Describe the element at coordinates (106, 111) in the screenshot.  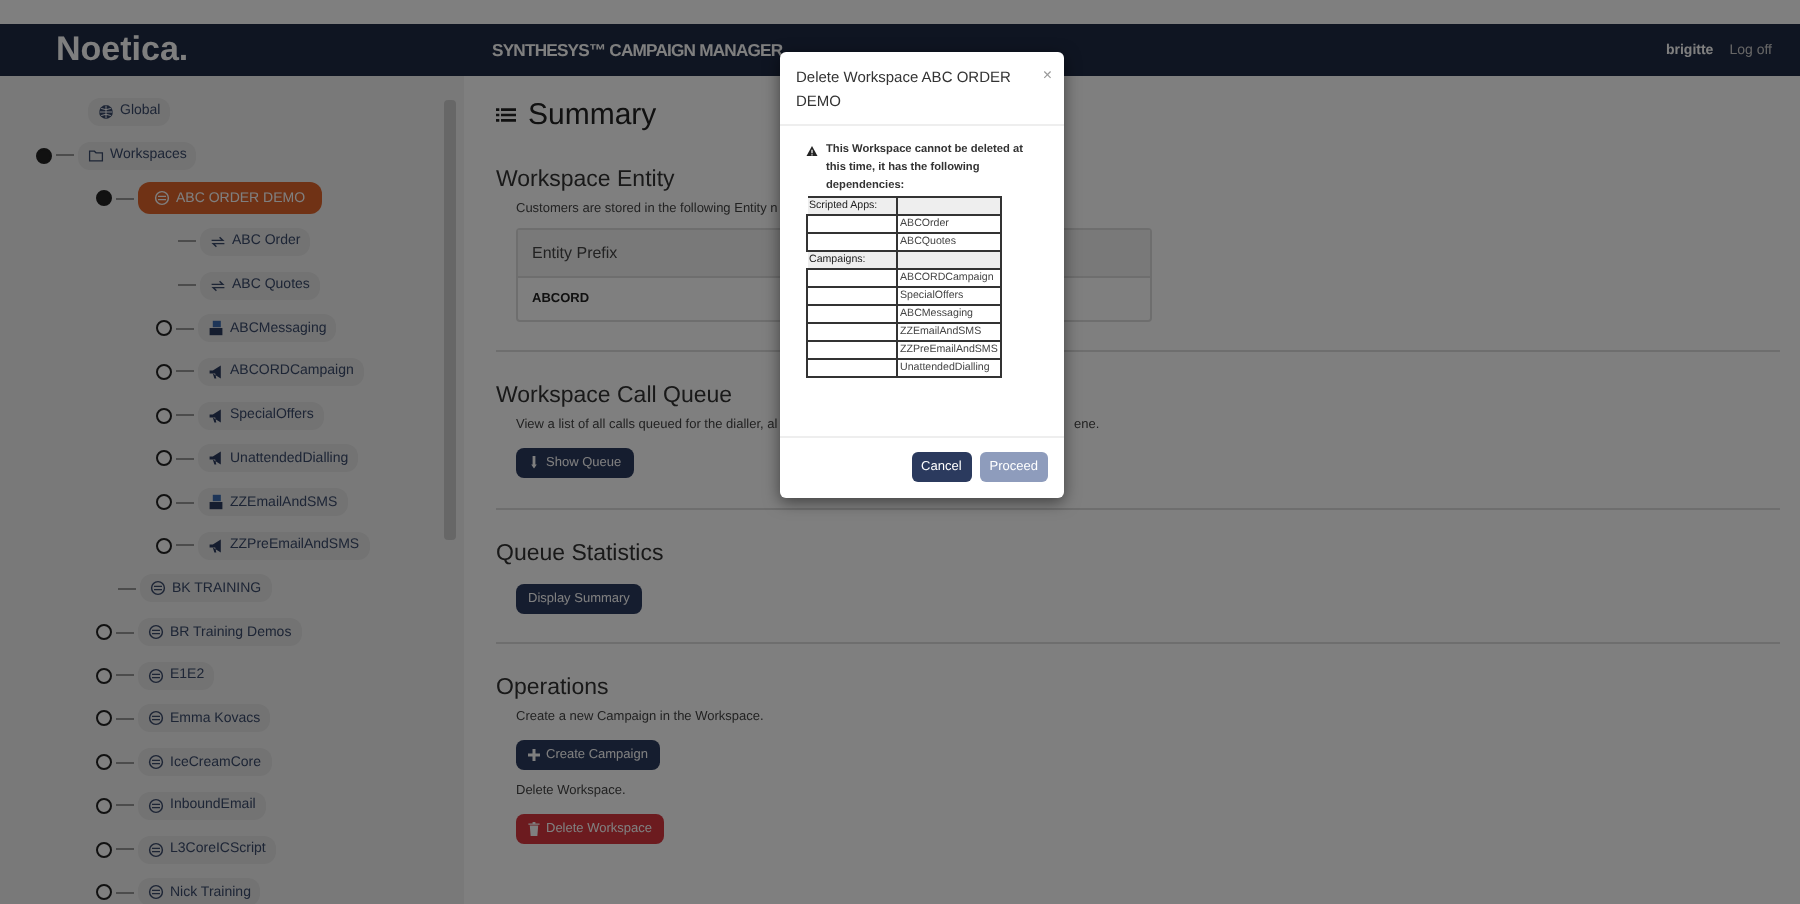
I see `globe-icon` at that location.